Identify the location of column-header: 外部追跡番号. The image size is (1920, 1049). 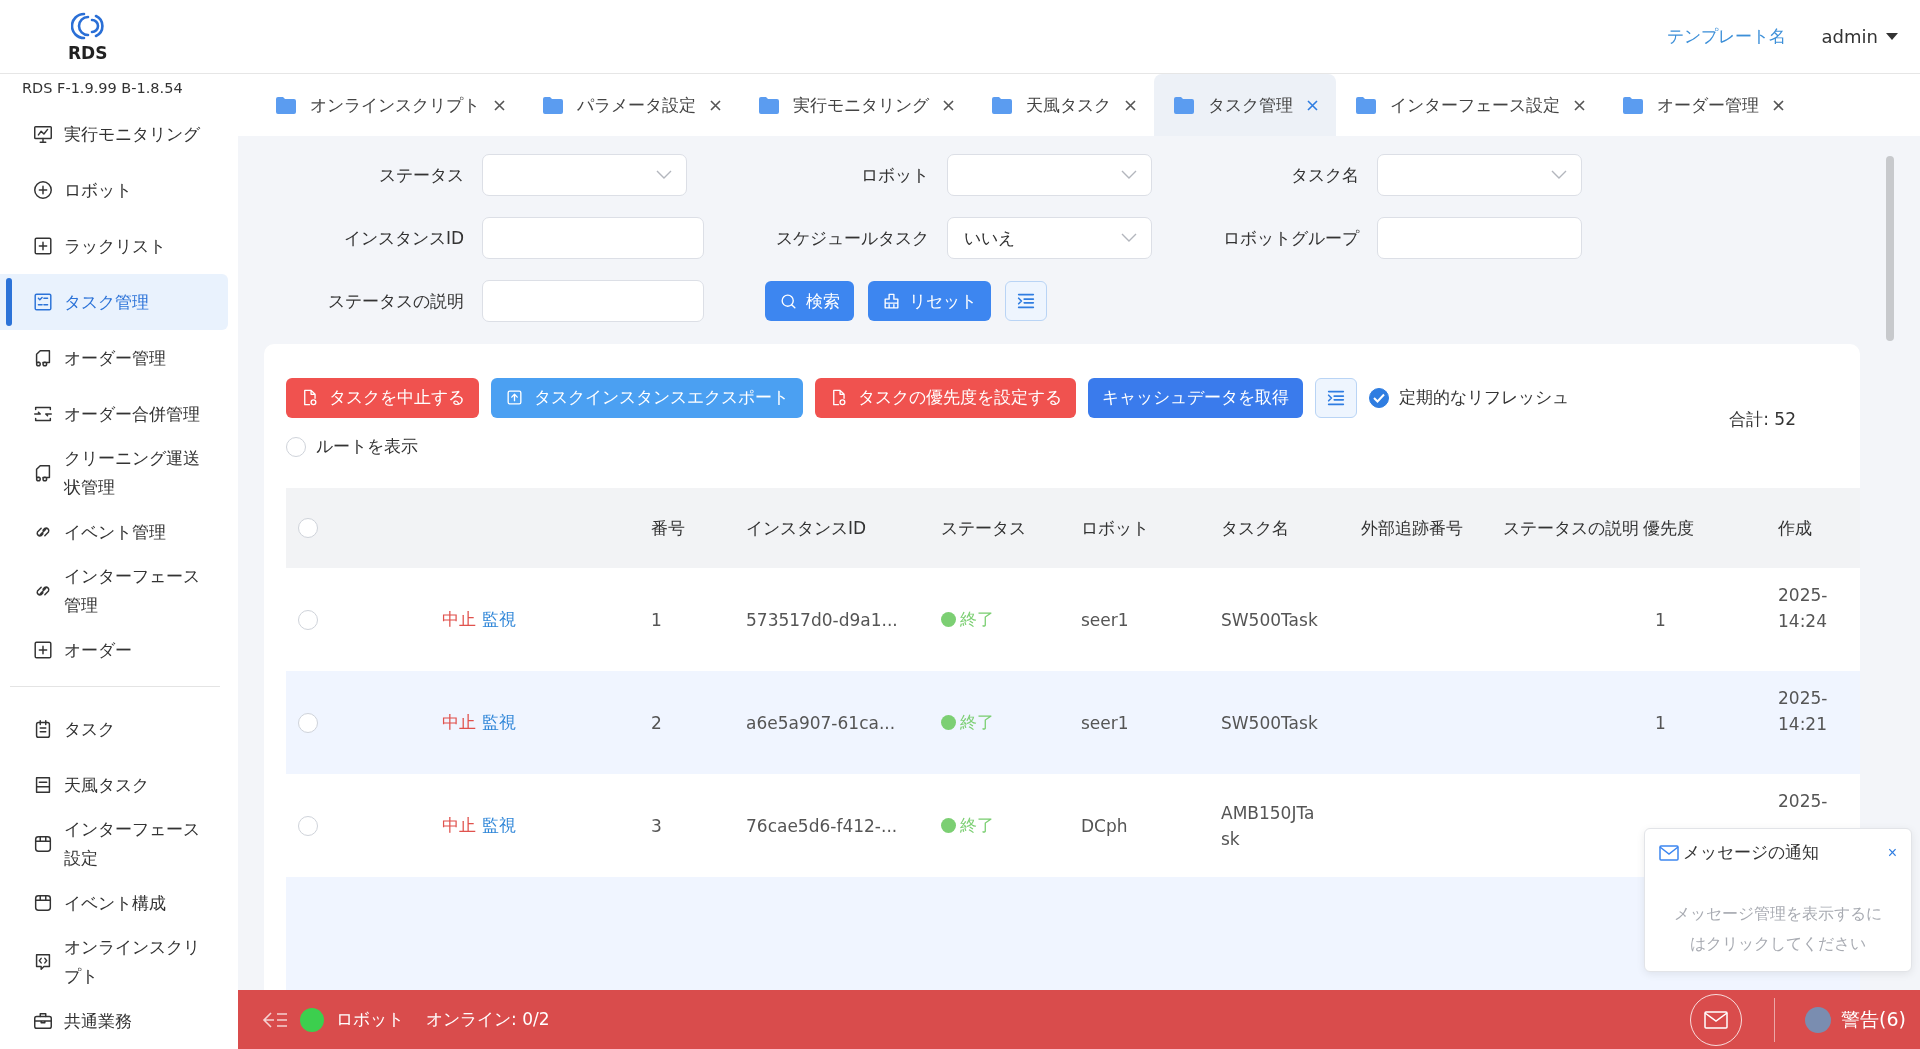
(1412, 527).